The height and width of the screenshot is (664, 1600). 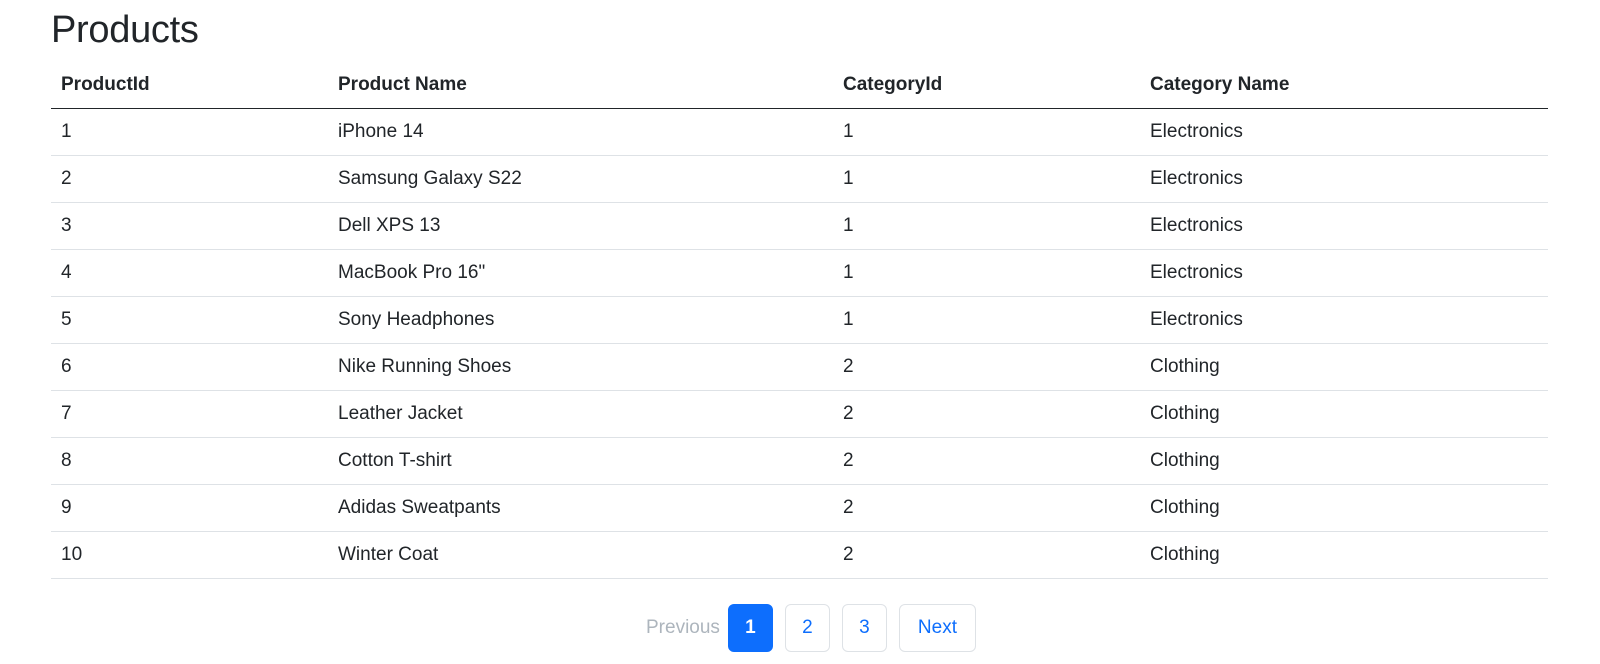 I want to click on cell-product-id: 10, so click(x=189, y=555).